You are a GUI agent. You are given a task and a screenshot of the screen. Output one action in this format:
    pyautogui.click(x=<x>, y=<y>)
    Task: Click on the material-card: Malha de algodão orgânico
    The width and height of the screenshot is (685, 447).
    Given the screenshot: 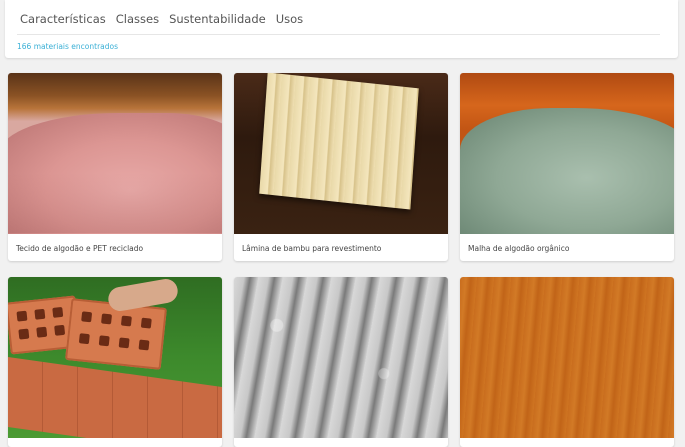 What is the action you would take?
    pyautogui.click(x=567, y=167)
    